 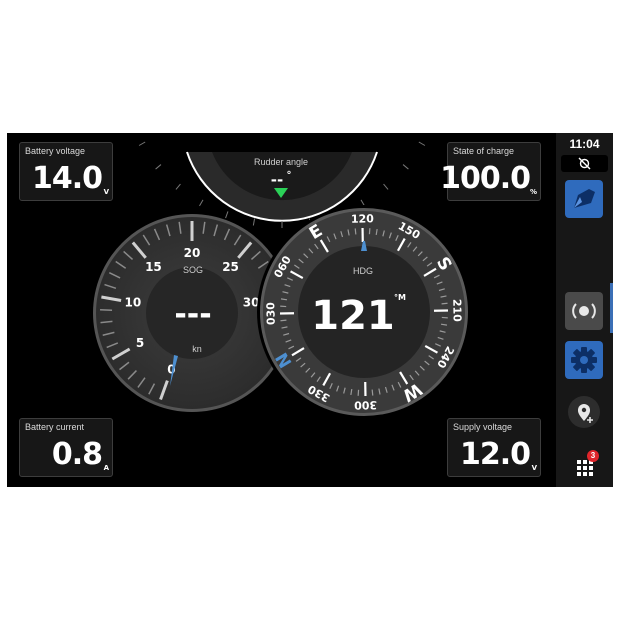 I want to click on state-of-charge-unit: %, so click(x=533, y=192).